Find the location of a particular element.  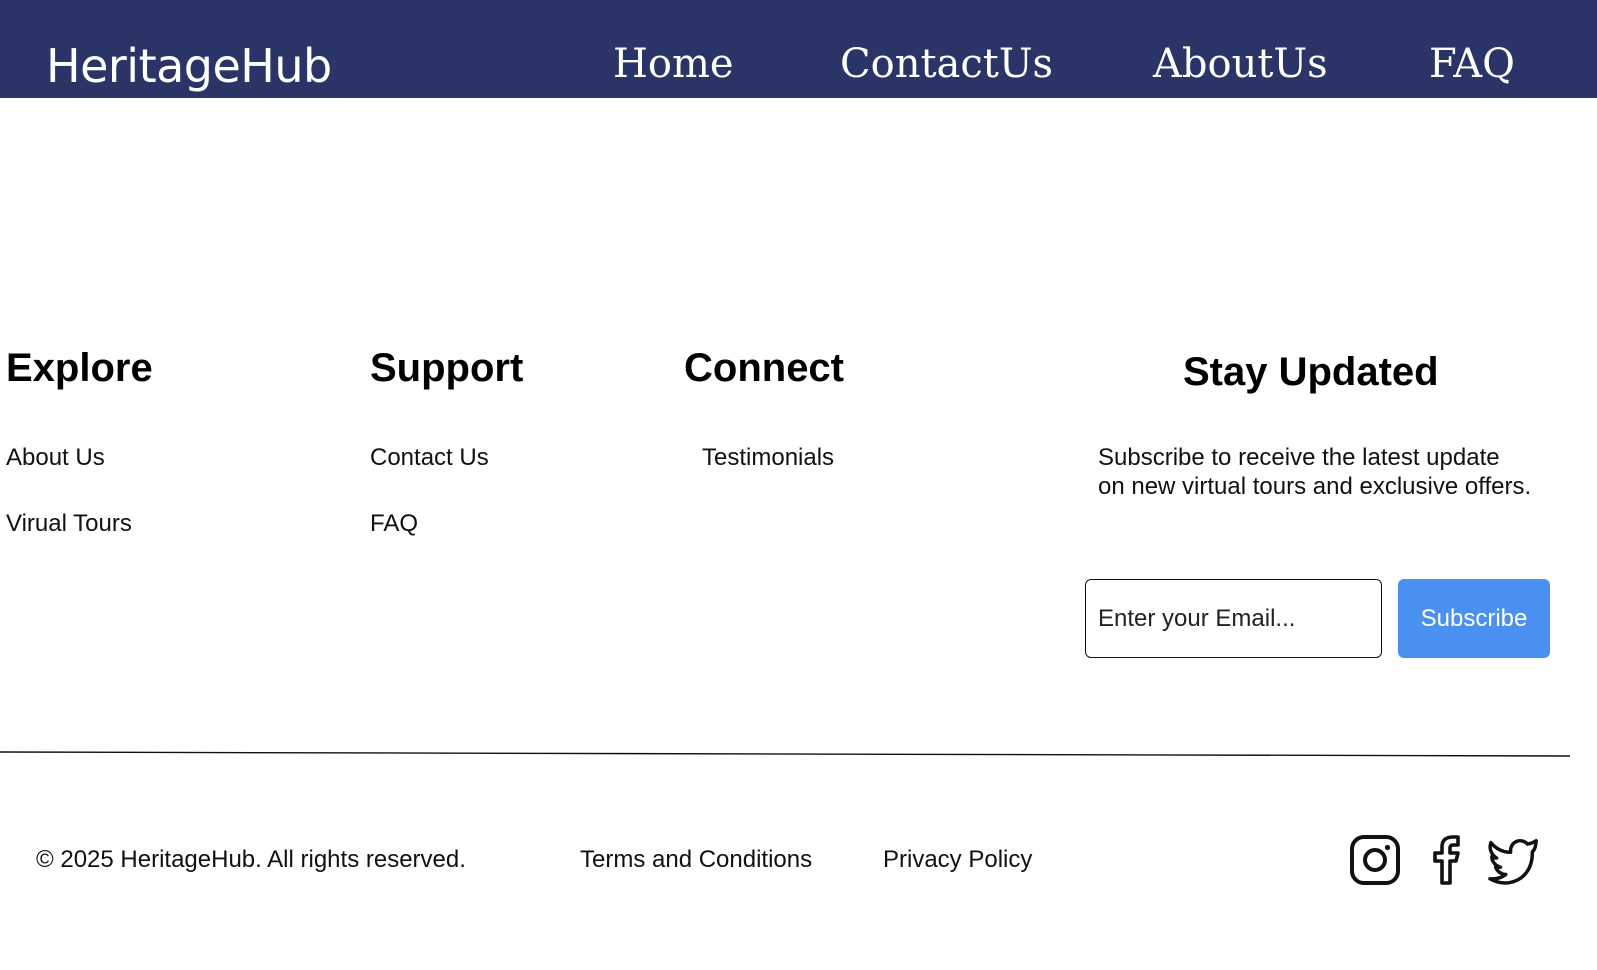

link-virtual-tours: Virual Tours is located at coordinates (69, 524).